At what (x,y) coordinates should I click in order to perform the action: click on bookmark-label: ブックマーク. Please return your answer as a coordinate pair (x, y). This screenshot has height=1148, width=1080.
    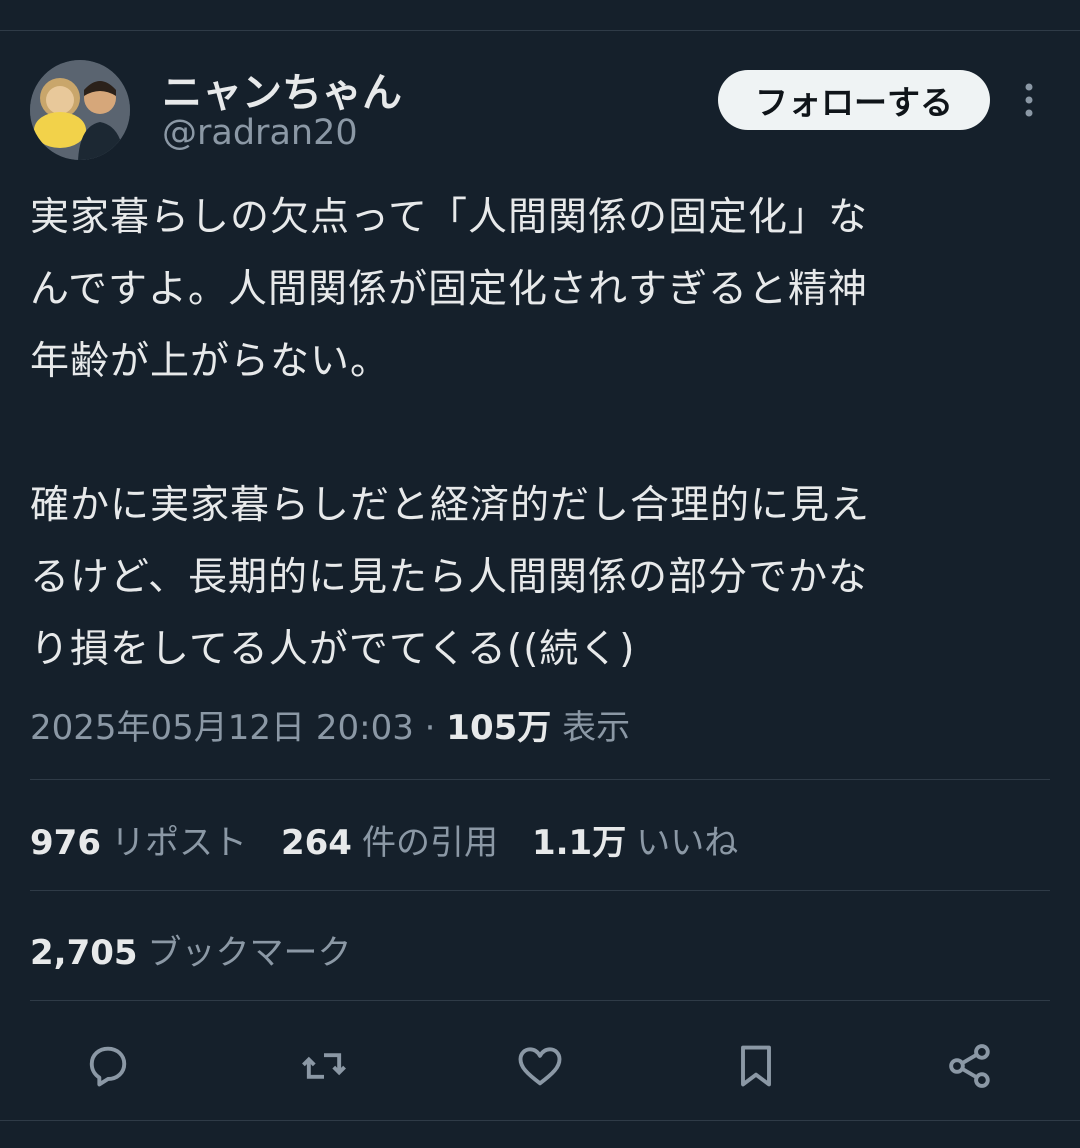
    Looking at the image, I should click on (249, 953).